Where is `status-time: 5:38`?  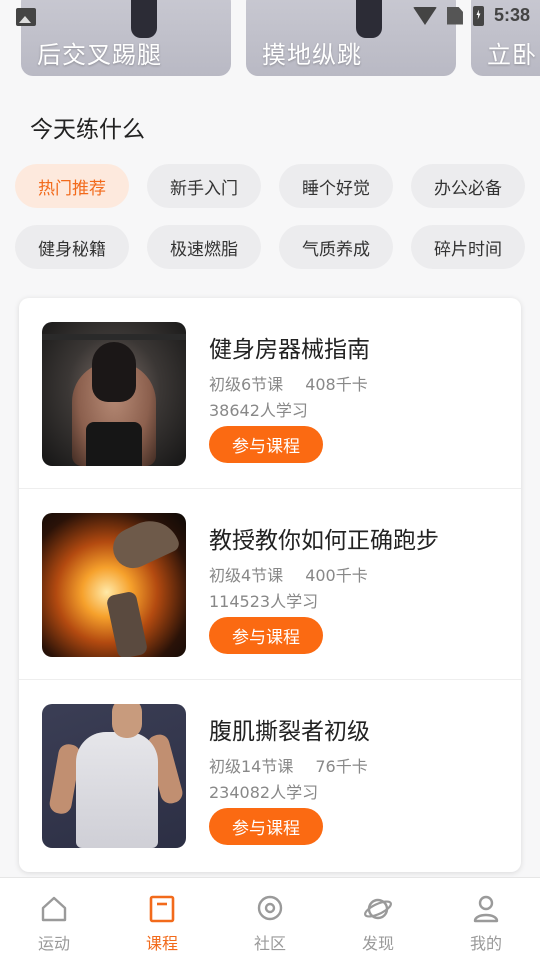
status-time: 5:38 is located at coordinates (511, 15).